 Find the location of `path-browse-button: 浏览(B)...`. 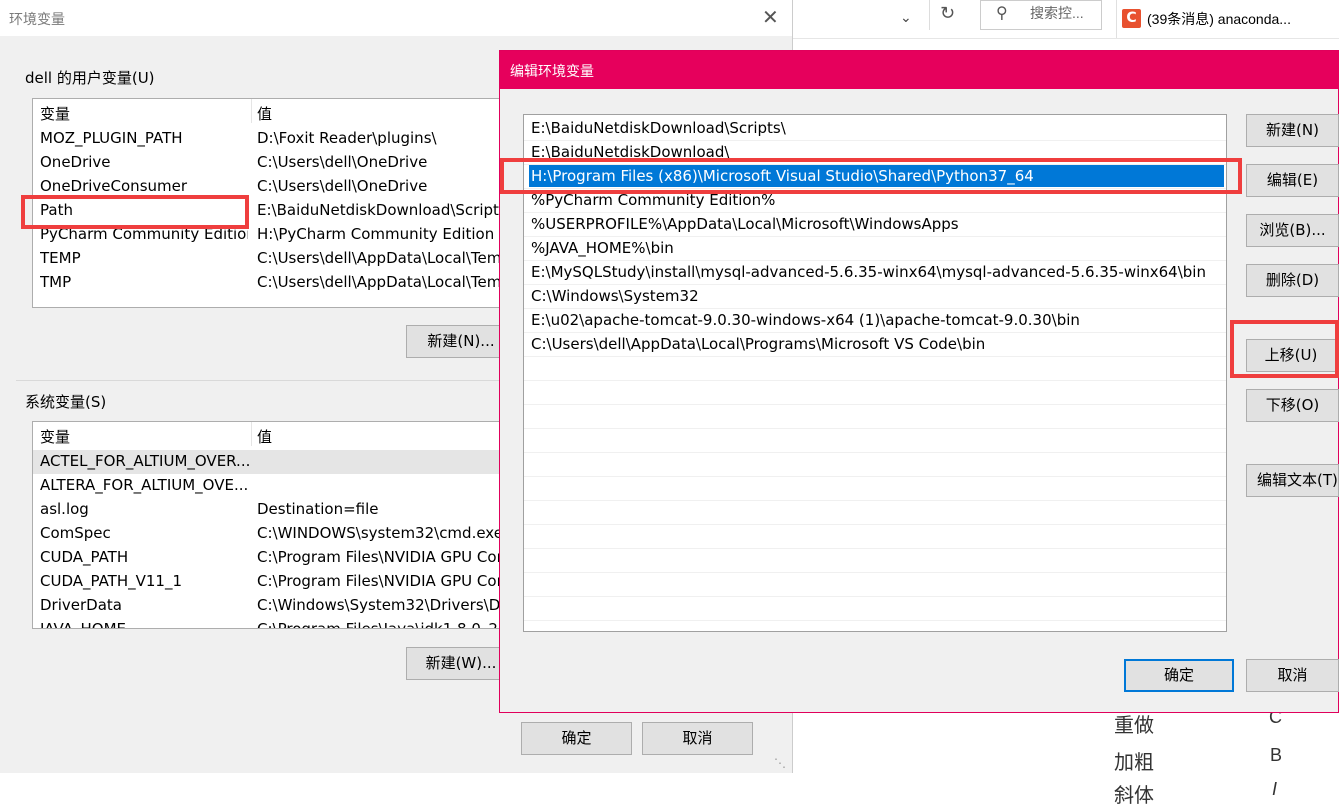

path-browse-button: 浏览(B)... is located at coordinates (1292, 230).